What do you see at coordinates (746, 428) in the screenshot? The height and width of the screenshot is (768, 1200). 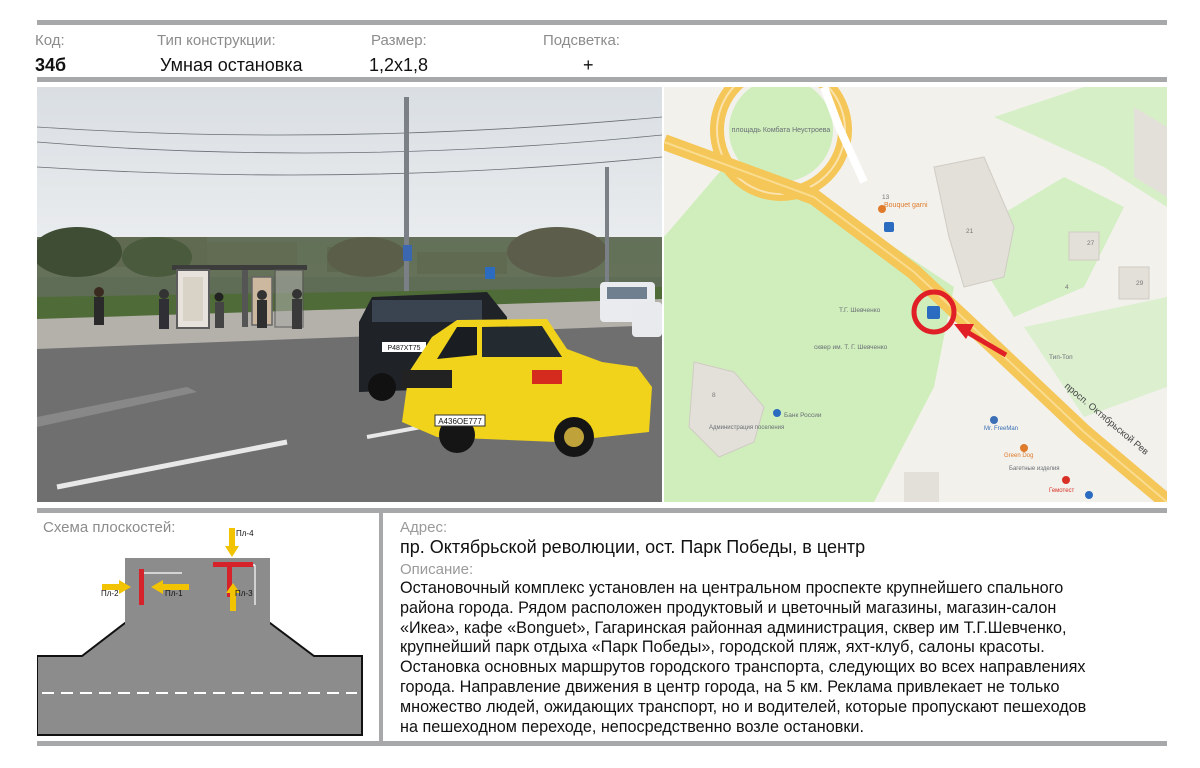 I see `poi-administration: Администрация поселения` at bounding box center [746, 428].